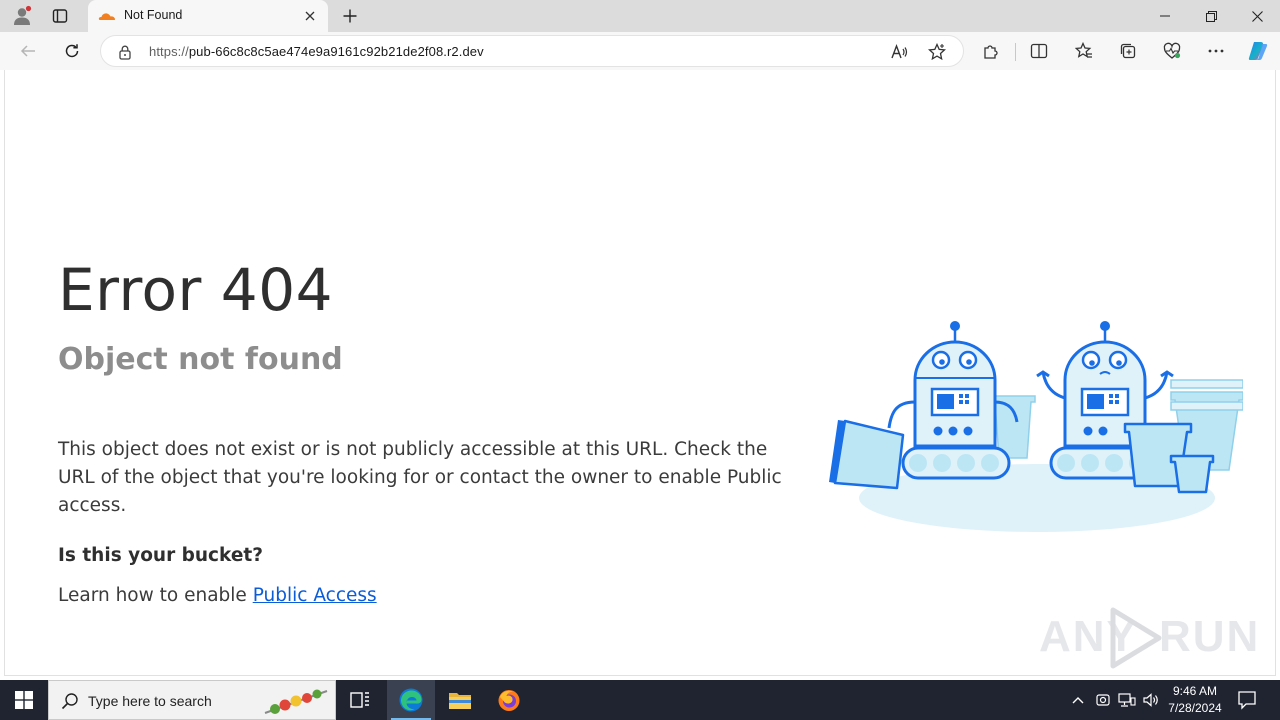 The width and height of the screenshot is (1280, 720). What do you see at coordinates (640, 700) in the screenshot?
I see `windows-taskbar: Type here to search 9:46 AM 7/28/2024` at bounding box center [640, 700].